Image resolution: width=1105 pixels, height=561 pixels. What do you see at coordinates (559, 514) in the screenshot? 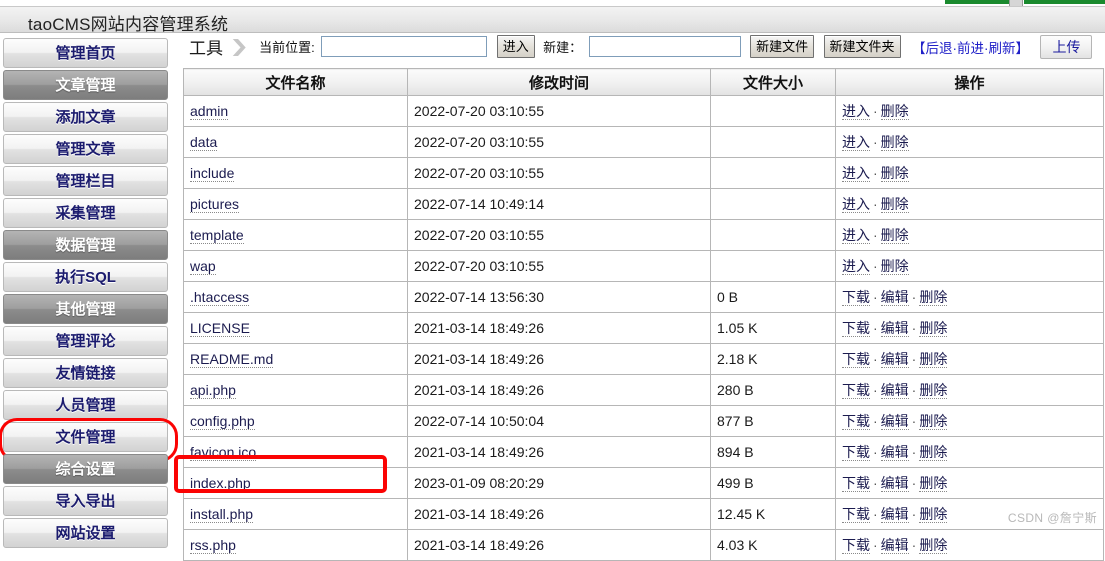
I see `cell-modified-time: 2021-03-14 18:49:26` at bounding box center [559, 514].